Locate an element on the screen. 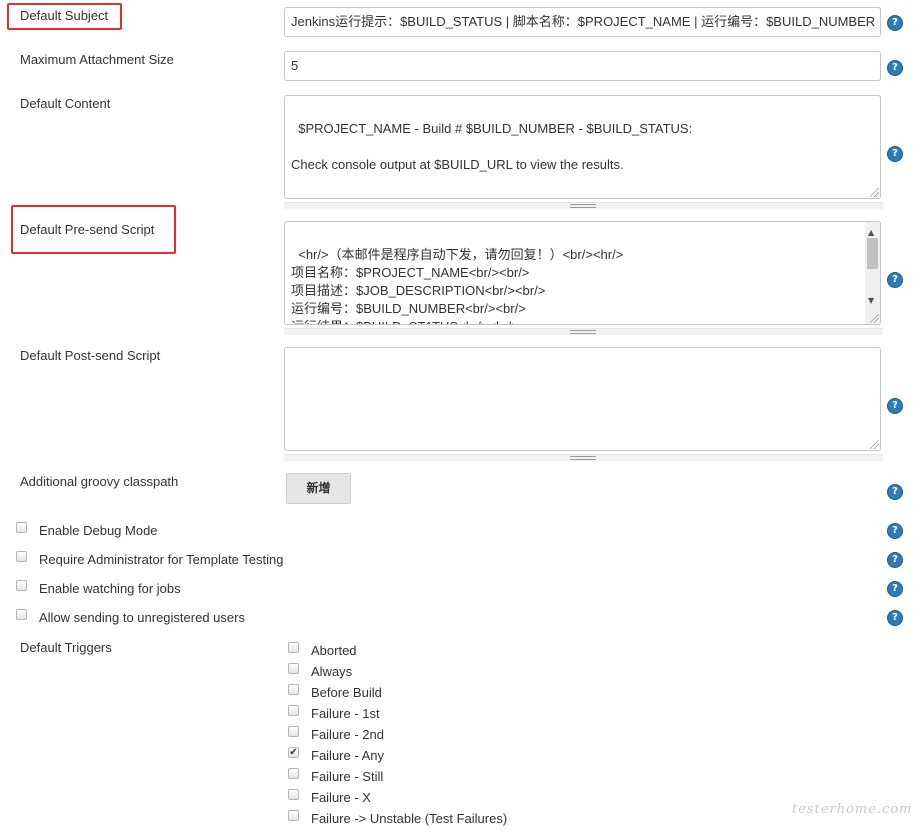 The width and height of the screenshot is (918, 833). trigger-failure-1st-checkbox is located at coordinates (293, 710).